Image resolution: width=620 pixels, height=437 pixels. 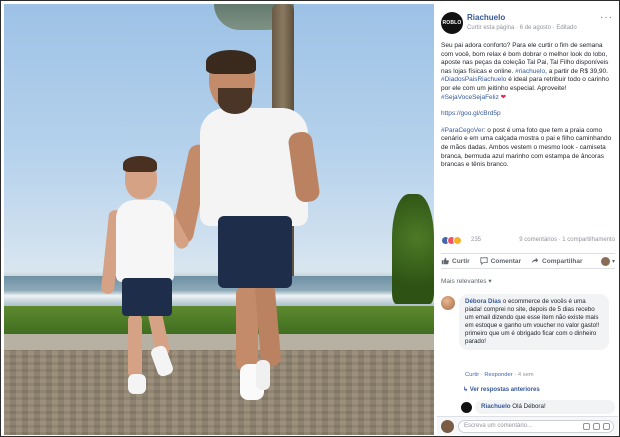 I want to click on chevron-down-icon: ▾, so click(x=613, y=261).